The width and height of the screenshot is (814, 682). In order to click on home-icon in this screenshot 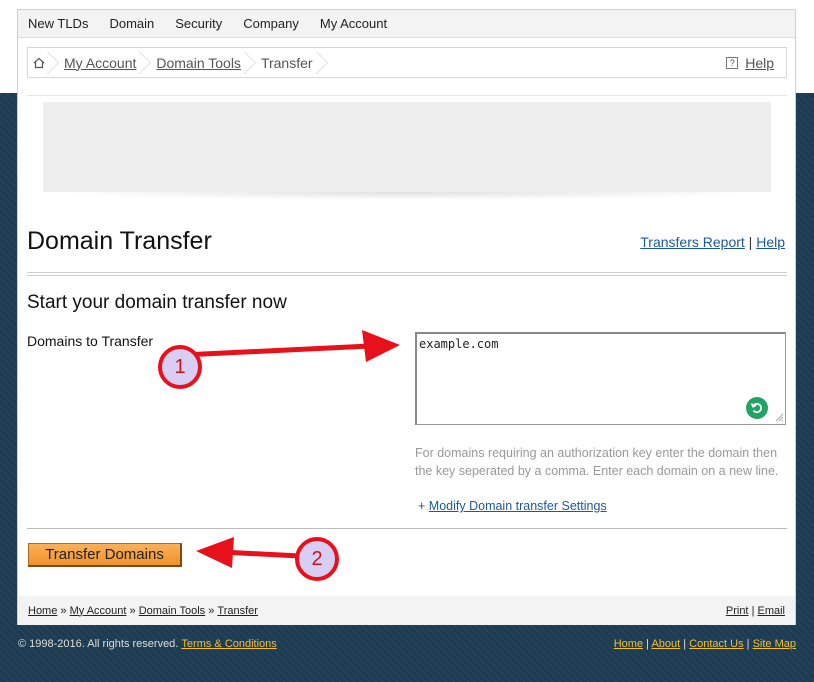, I will do `click(39, 62)`.